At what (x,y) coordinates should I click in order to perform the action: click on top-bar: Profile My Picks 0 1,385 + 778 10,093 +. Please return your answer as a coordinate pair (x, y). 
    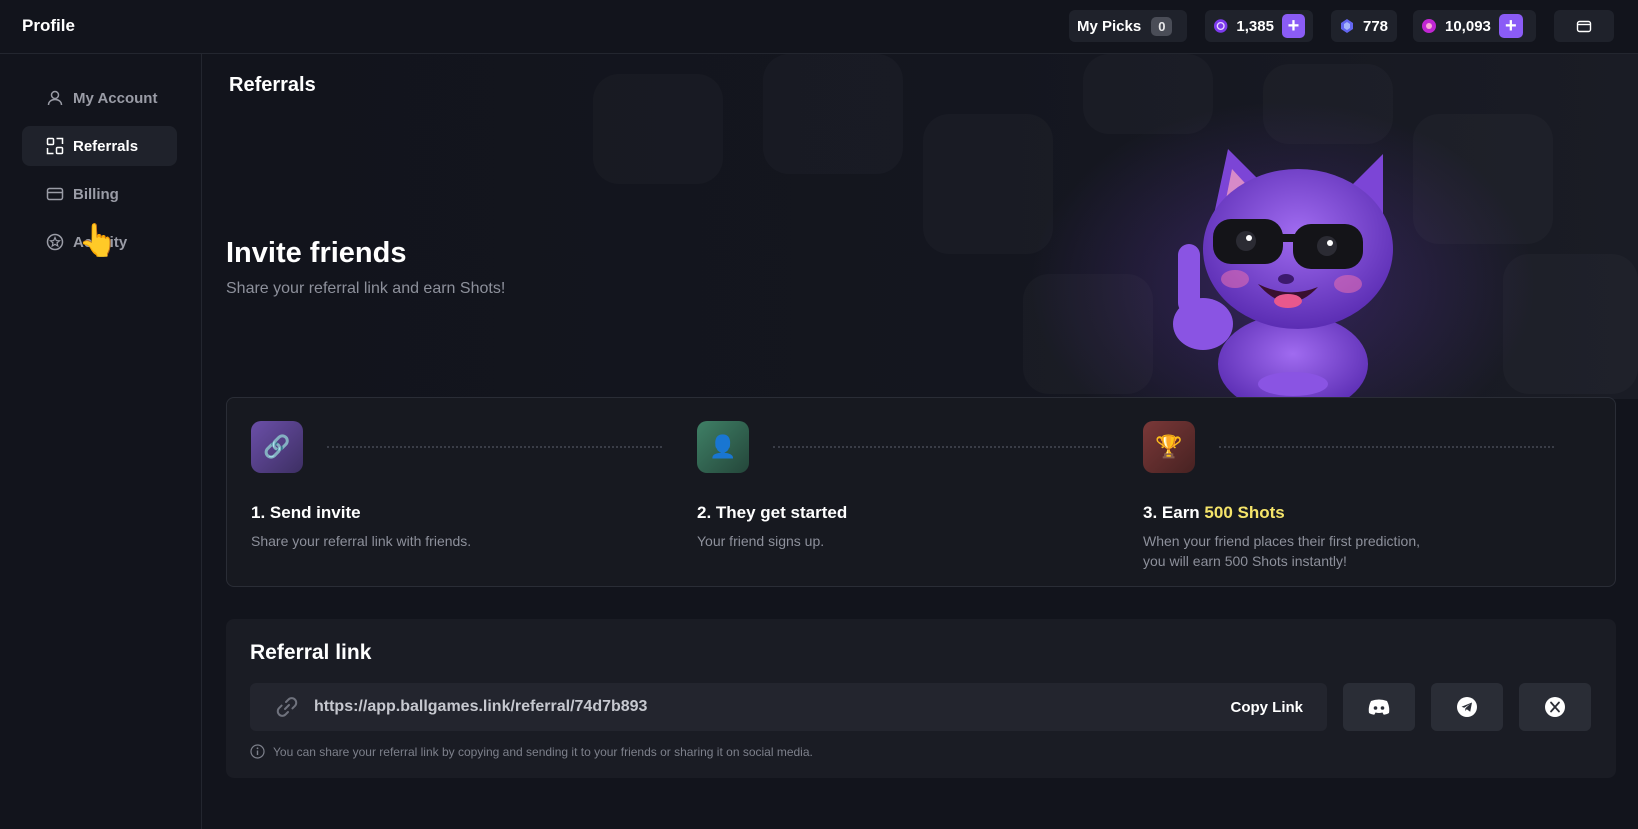
    Looking at the image, I should click on (819, 27).